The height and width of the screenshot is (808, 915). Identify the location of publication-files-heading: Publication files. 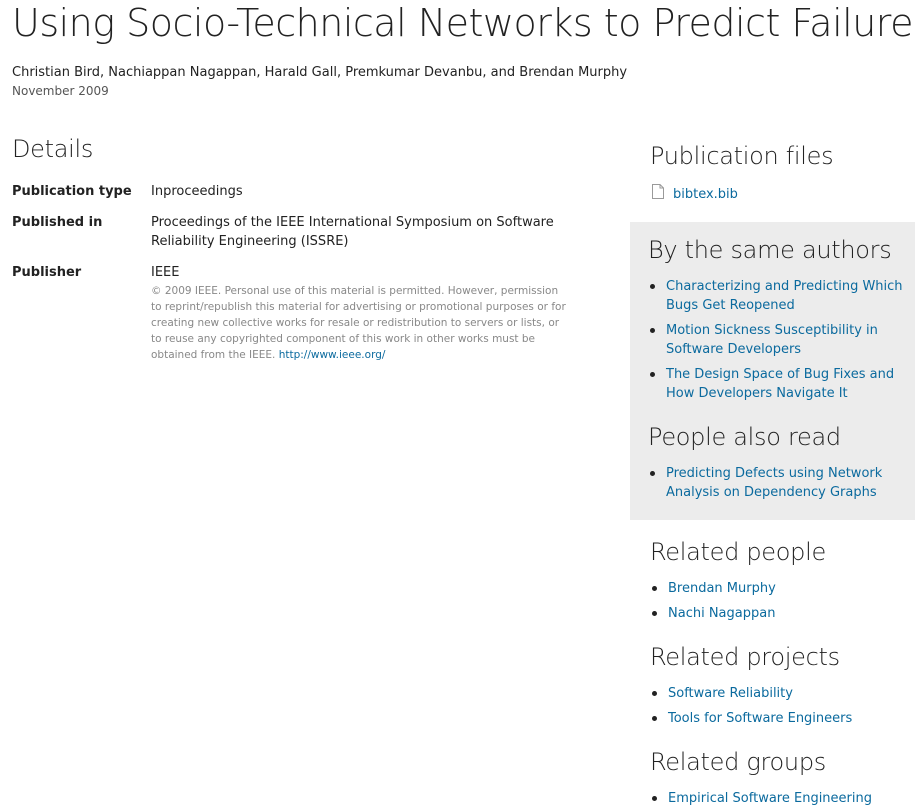
(742, 156).